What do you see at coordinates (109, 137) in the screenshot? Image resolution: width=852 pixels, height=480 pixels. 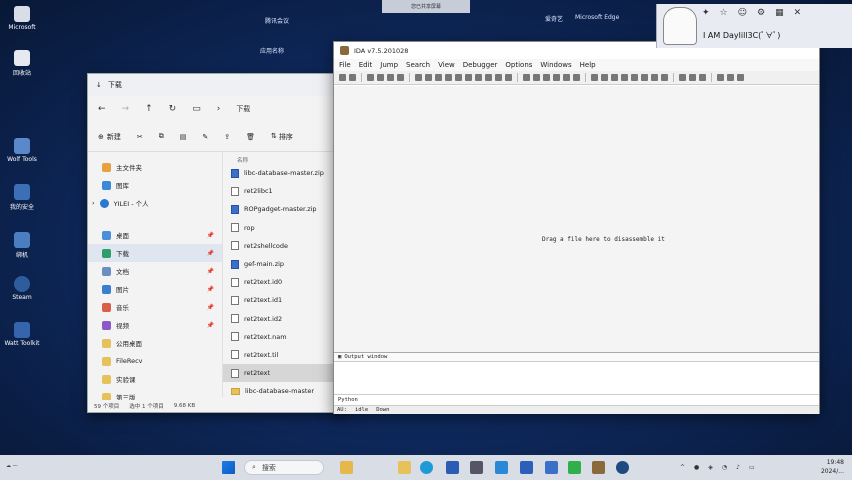 I see `new-button: ⊕ 新建` at bounding box center [109, 137].